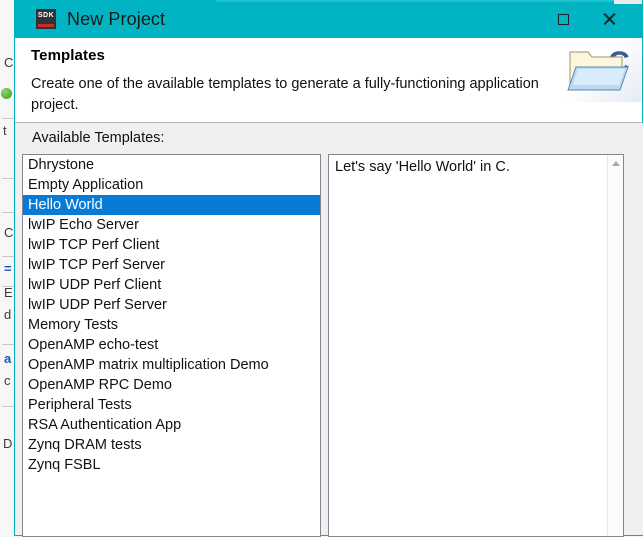  I want to click on list-item: RSA Authentication App, so click(171, 425).